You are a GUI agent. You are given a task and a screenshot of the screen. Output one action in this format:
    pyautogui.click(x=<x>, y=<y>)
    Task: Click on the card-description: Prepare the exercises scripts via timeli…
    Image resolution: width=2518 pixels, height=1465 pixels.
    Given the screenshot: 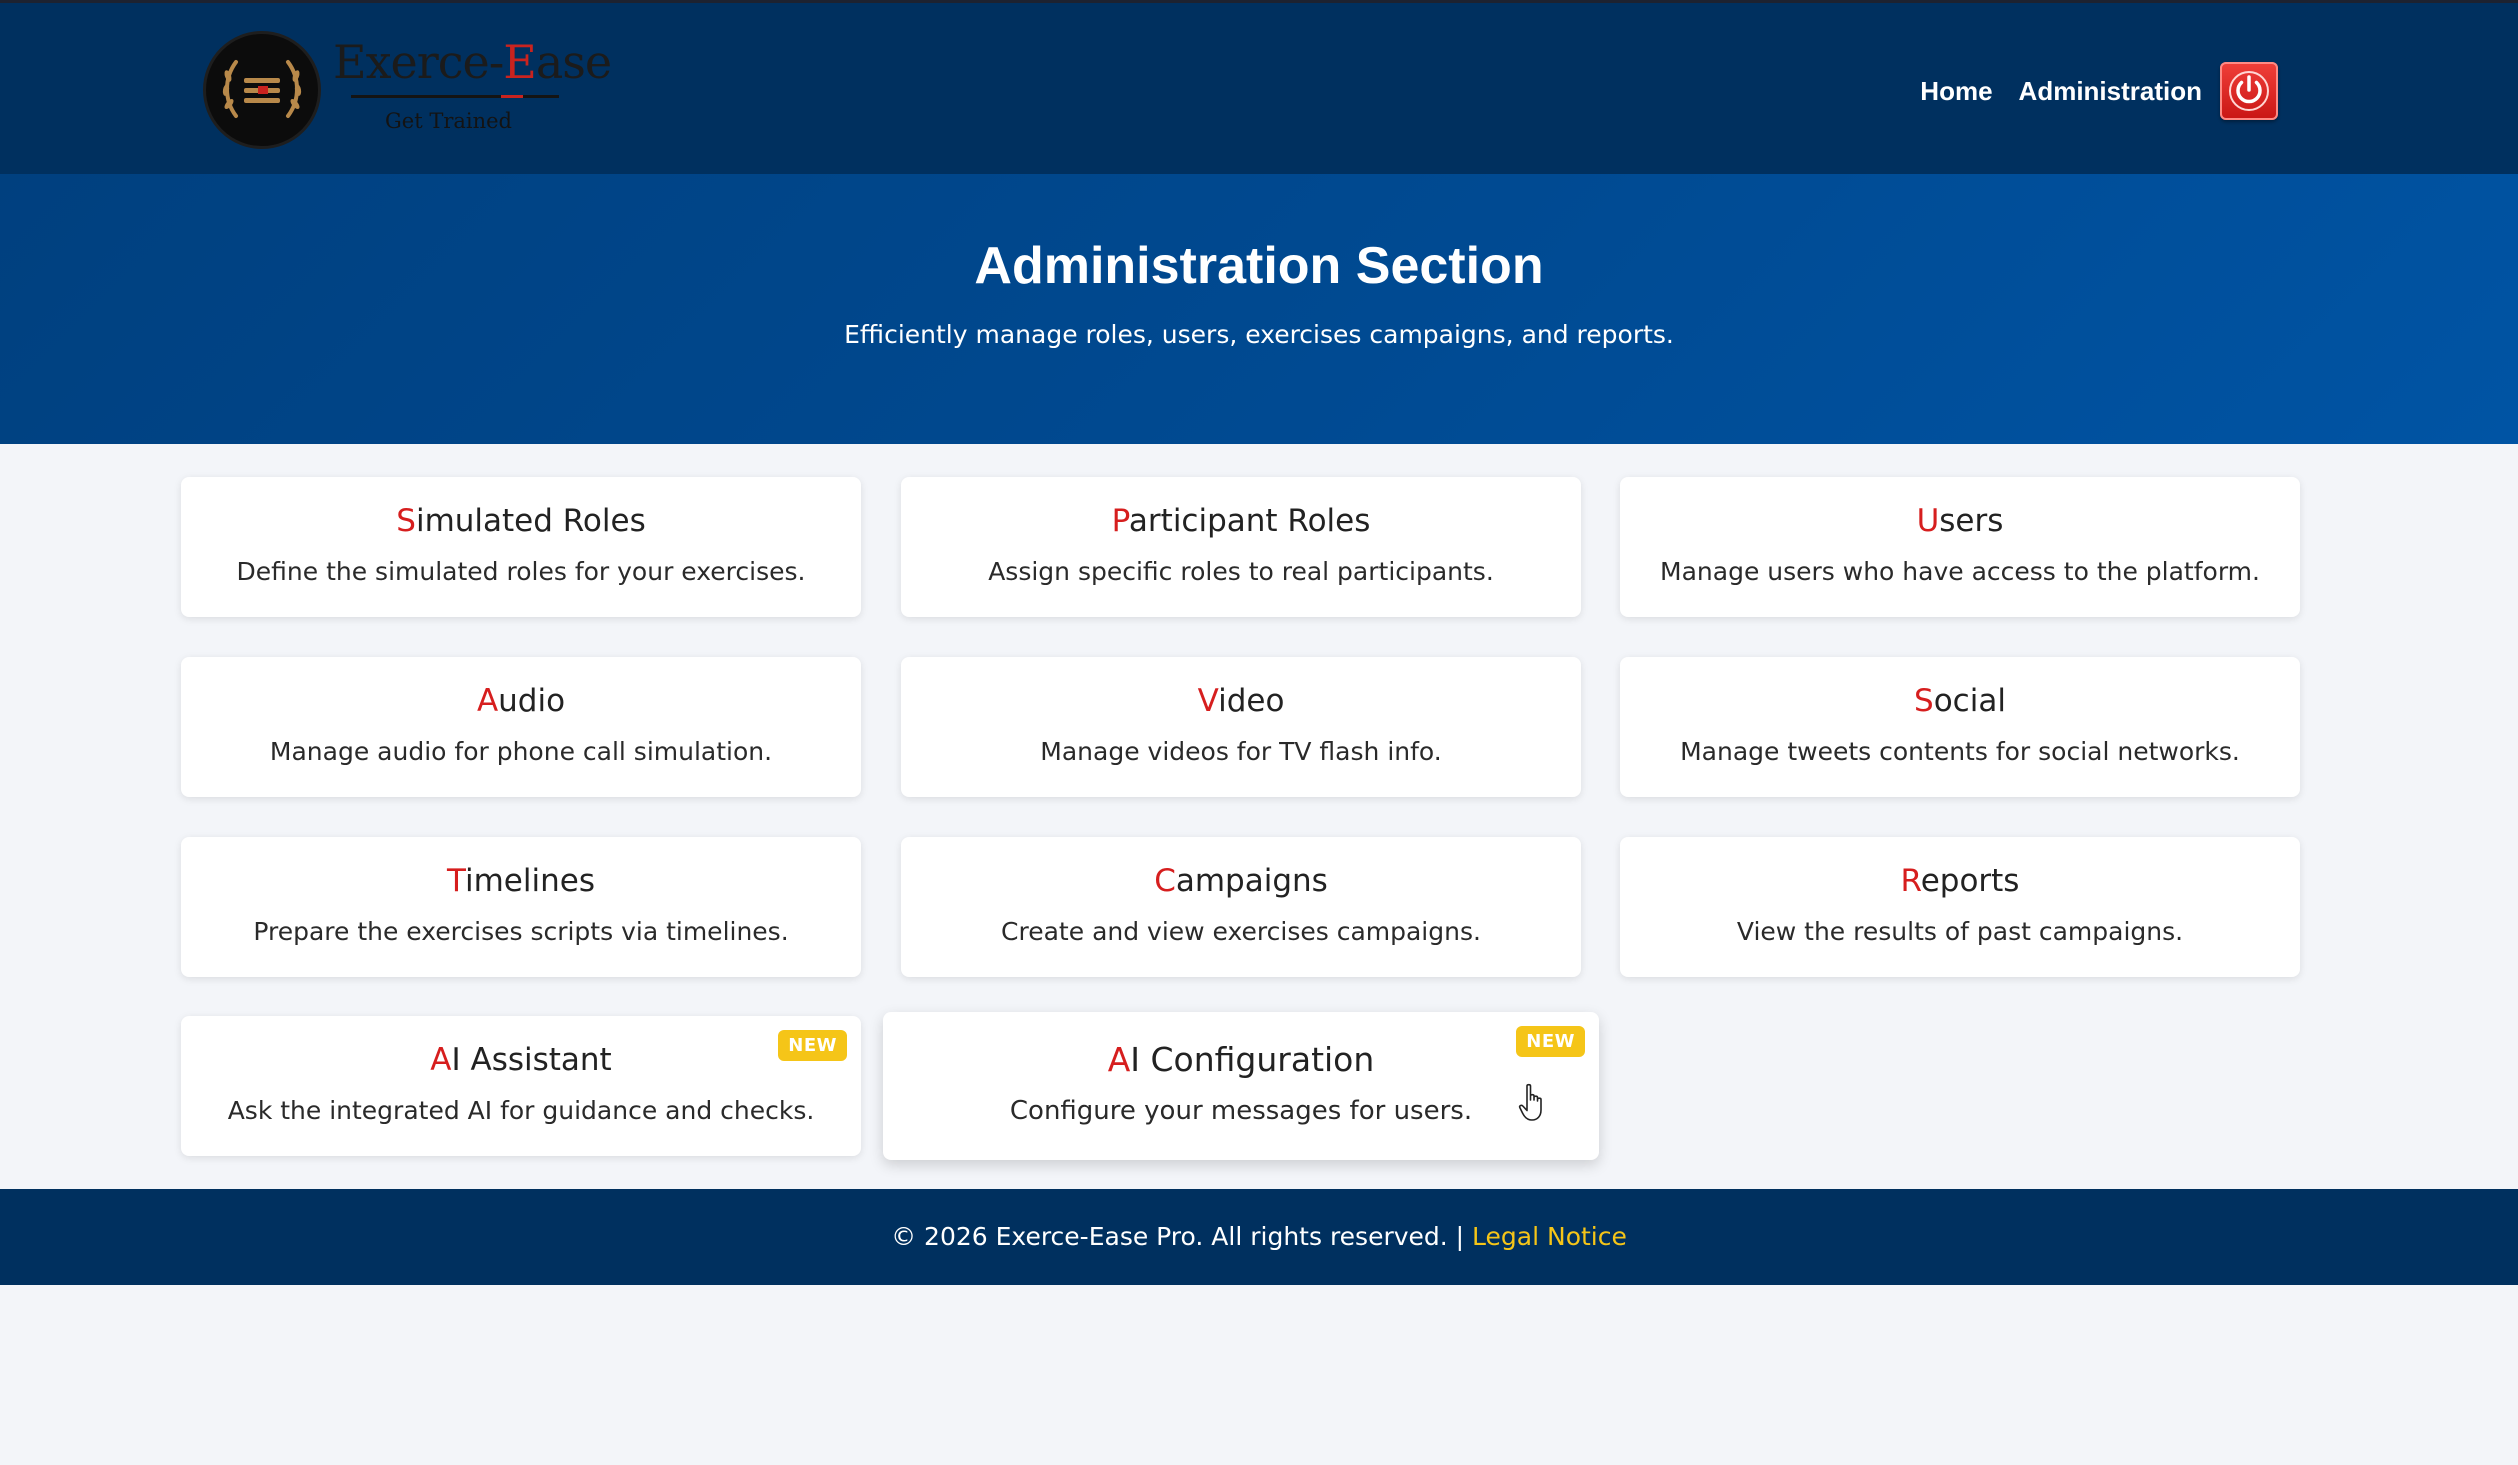 What is the action you would take?
    pyautogui.click(x=521, y=931)
    